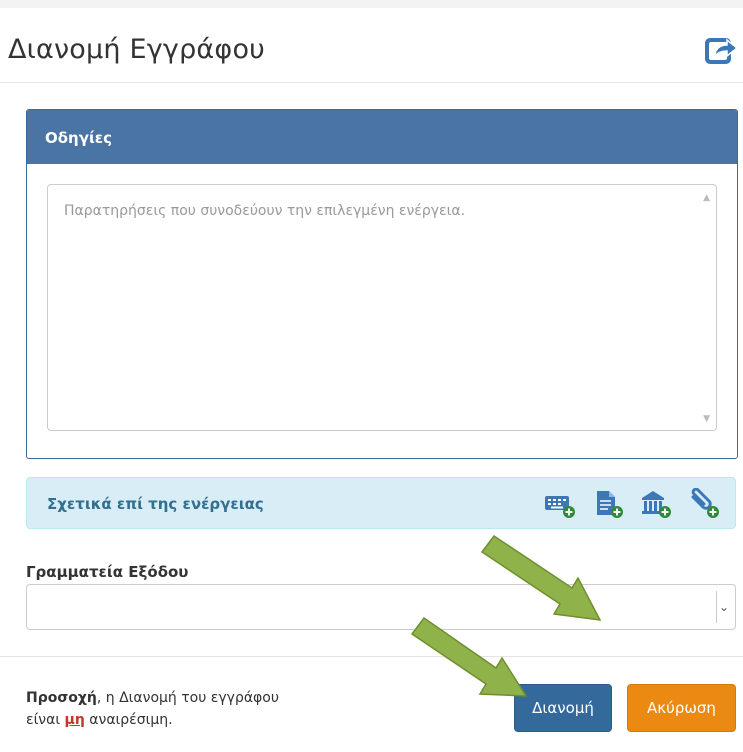  I want to click on keyboard-add-icon, so click(560, 504).